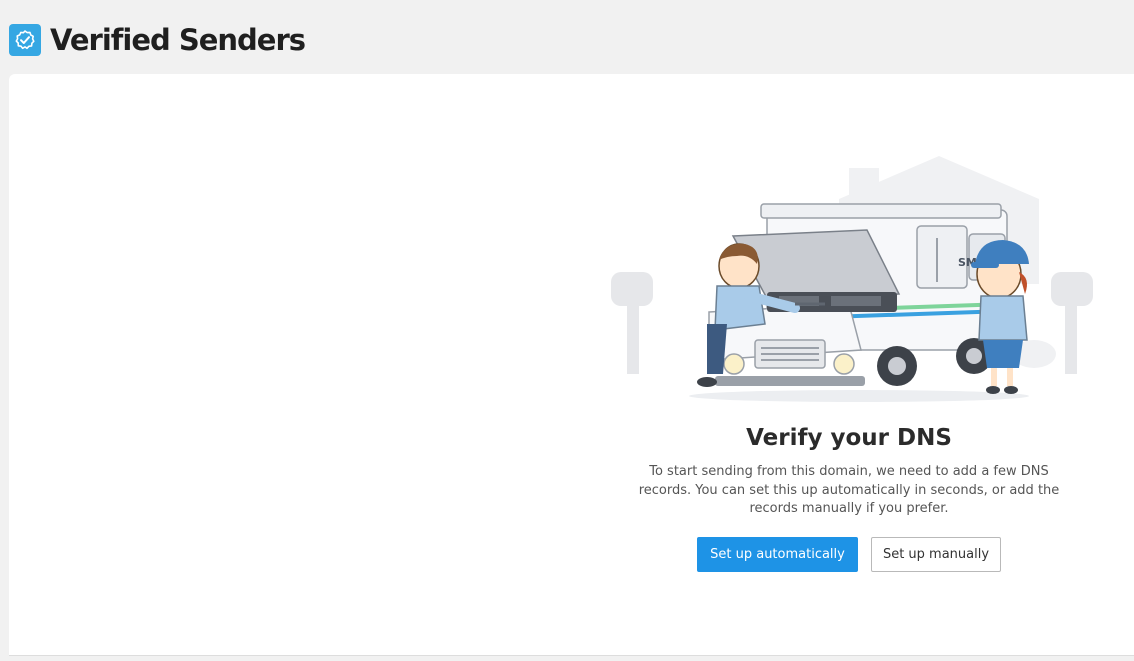 Image resolution: width=1134 pixels, height=661 pixels. Describe the element at coordinates (178, 40) in the screenshot. I see `page-title: Verified Senders` at that location.